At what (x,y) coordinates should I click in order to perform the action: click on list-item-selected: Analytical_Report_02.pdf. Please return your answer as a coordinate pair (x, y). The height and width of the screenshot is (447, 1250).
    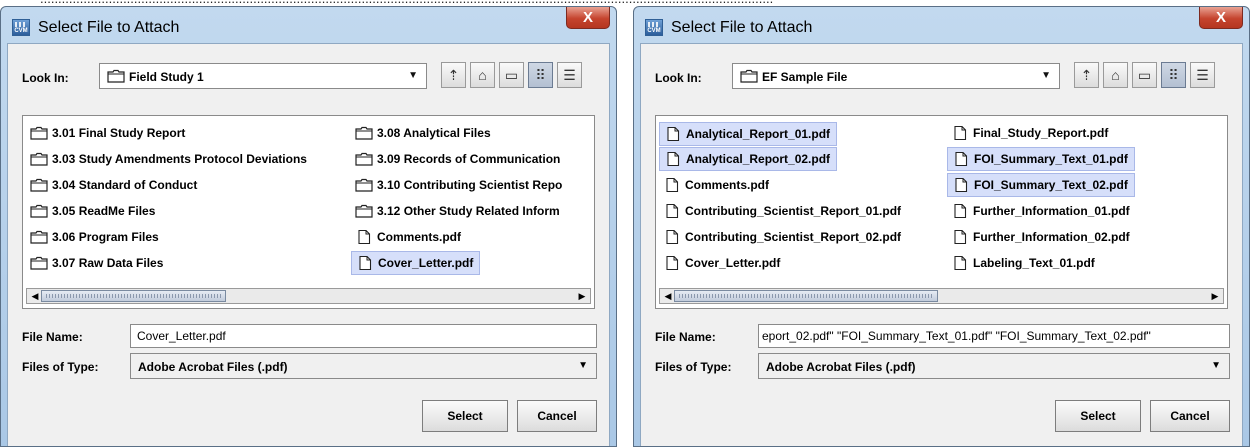
    Looking at the image, I should click on (748, 159).